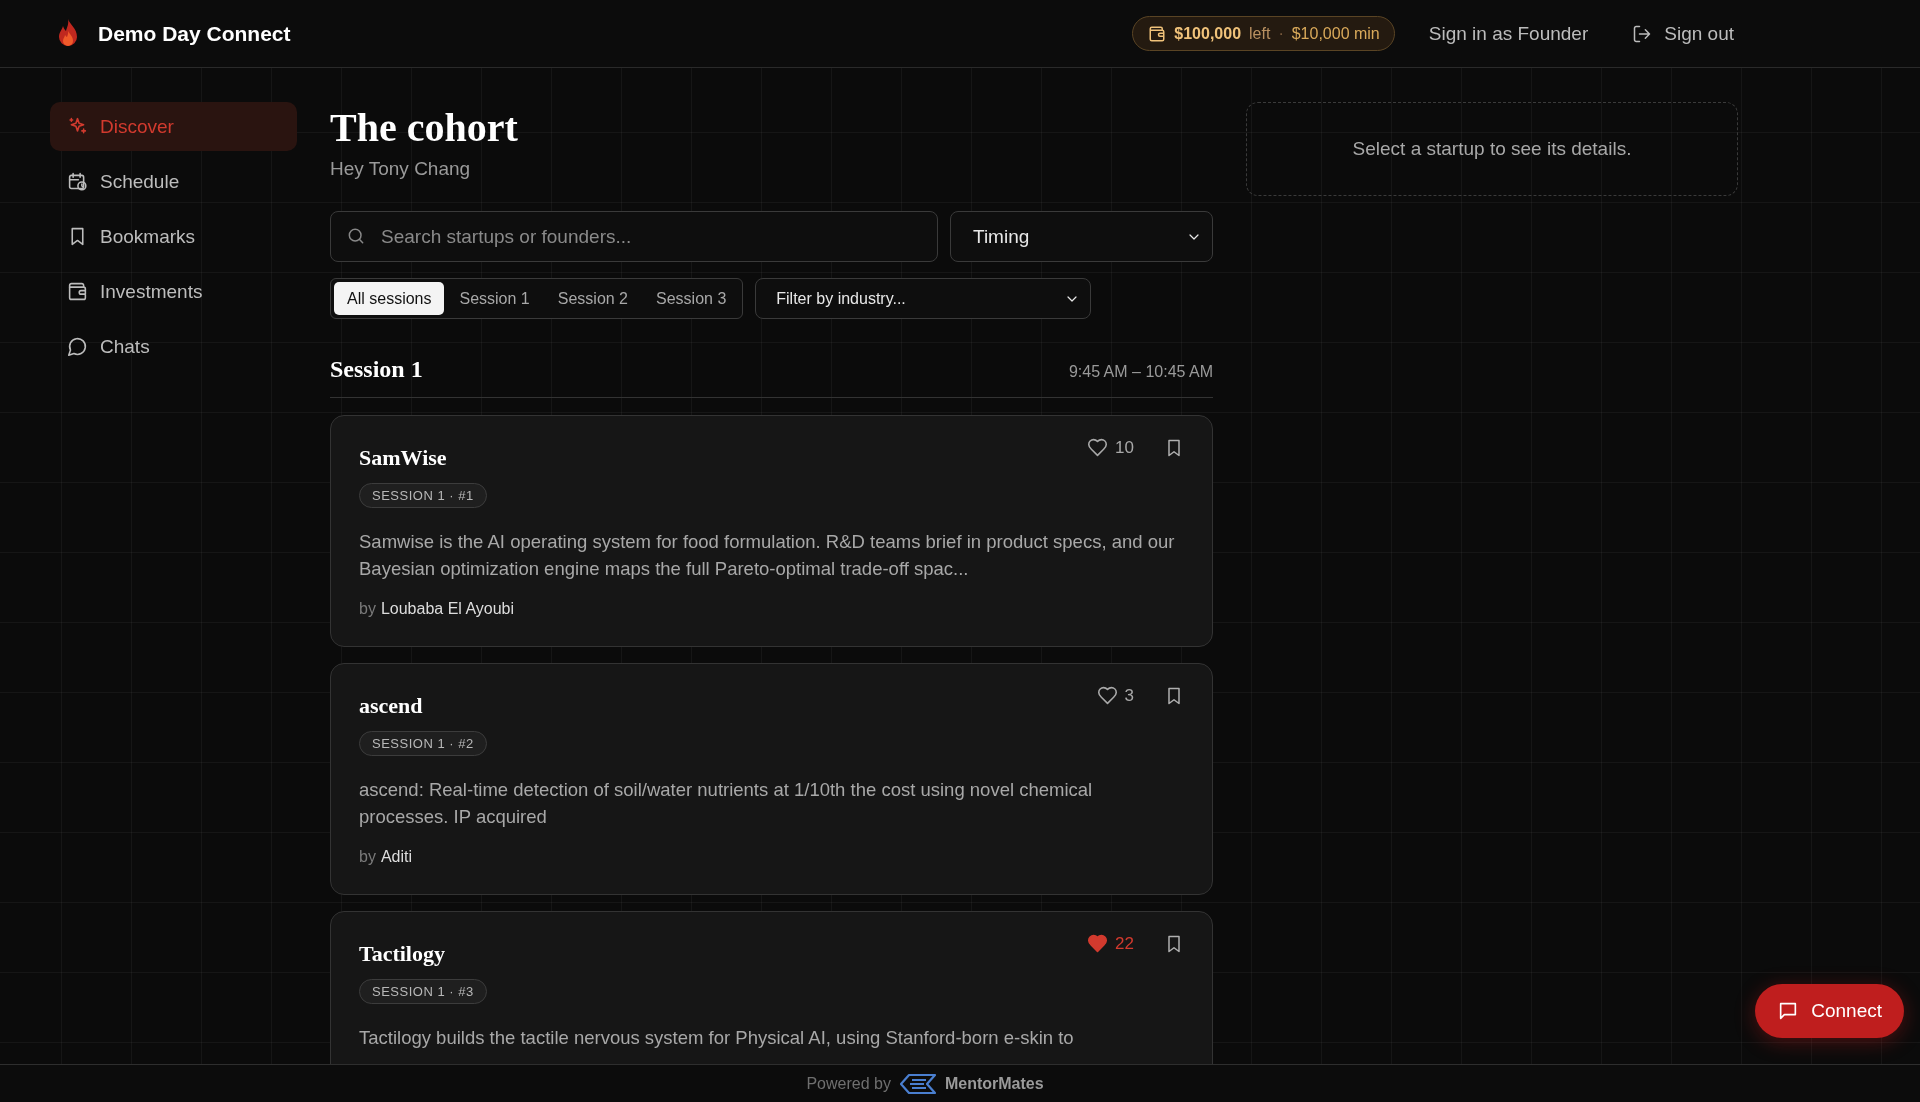  I want to click on startup-card, so click(771, 531).